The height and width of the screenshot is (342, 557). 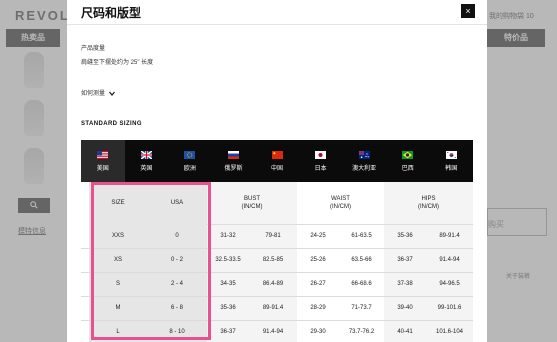 What do you see at coordinates (364, 154) in the screenshot?
I see `au-flag-icon` at bounding box center [364, 154].